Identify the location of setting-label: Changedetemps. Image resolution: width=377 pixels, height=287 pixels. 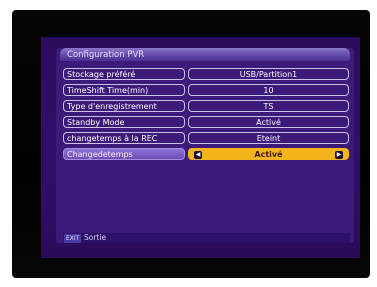
(124, 154).